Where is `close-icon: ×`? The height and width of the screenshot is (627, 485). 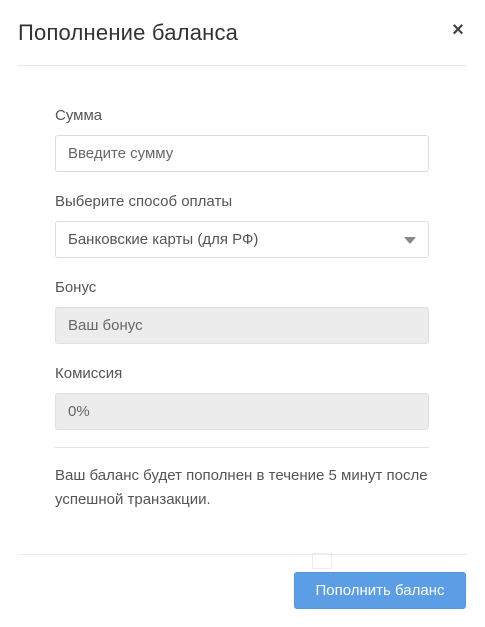 close-icon: × is located at coordinates (458, 30).